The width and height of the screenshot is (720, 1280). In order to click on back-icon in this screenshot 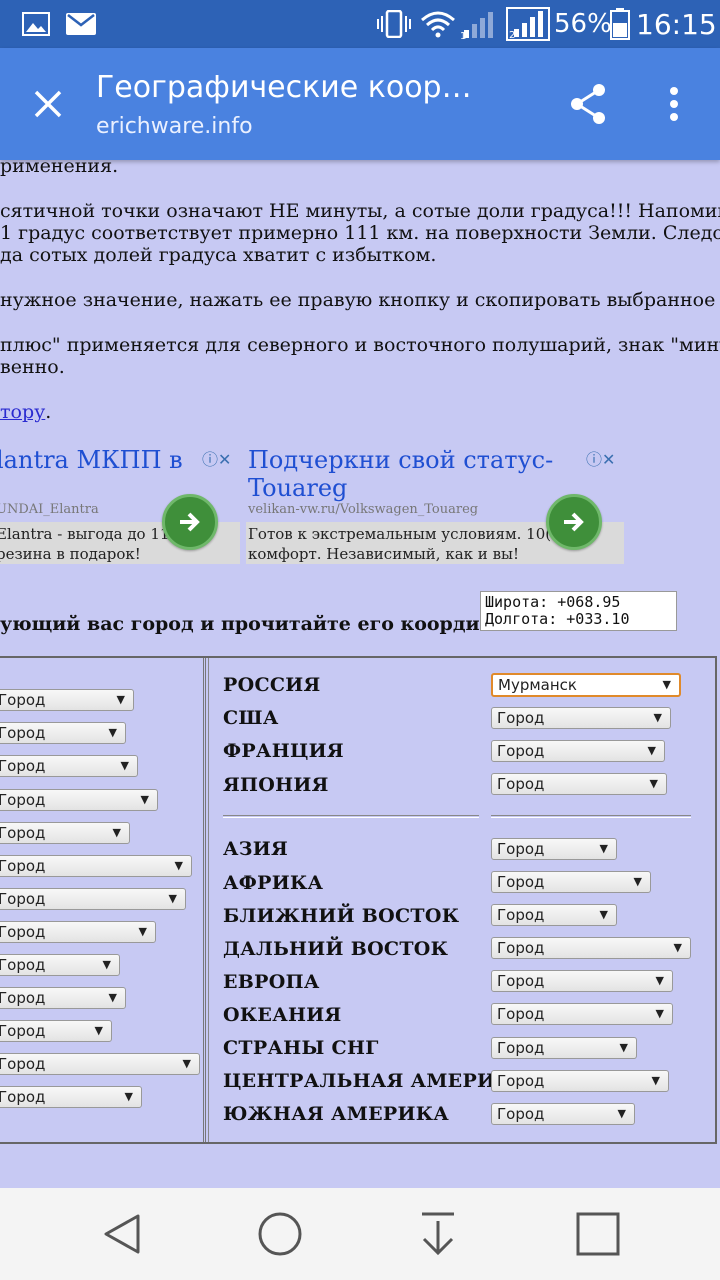, I will do `click(122, 1234)`.